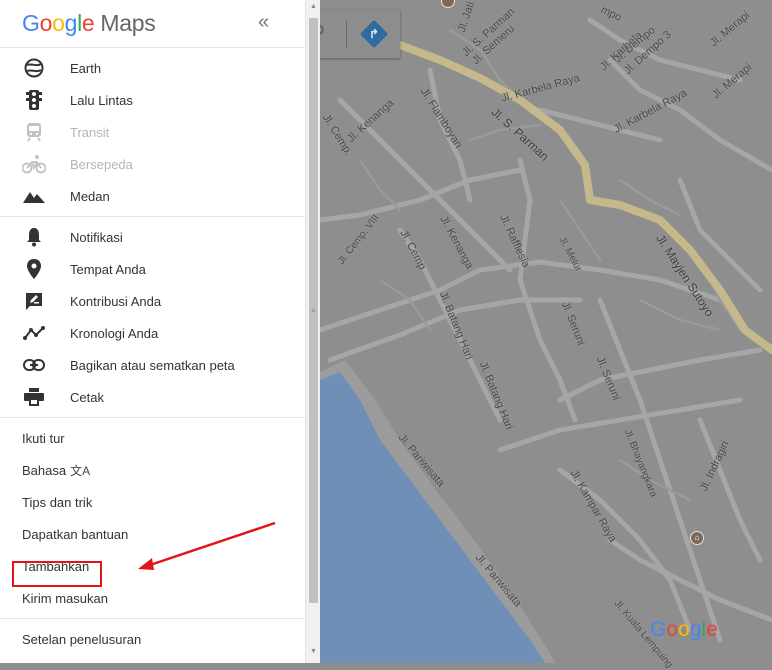 This screenshot has width=772, height=670. I want to click on menu-item-search-settings: Setelan penelusuran, so click(152, 639).